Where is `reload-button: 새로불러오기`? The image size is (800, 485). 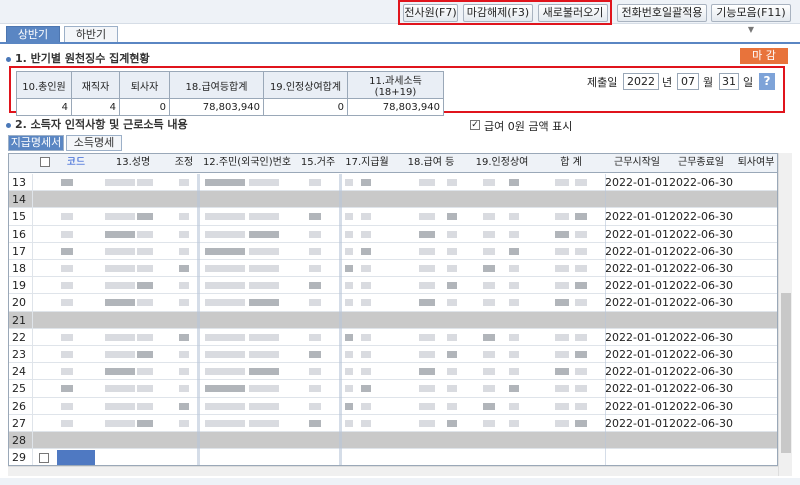
reload-button: 새로불러오기 is located at coordinates (573, 13).